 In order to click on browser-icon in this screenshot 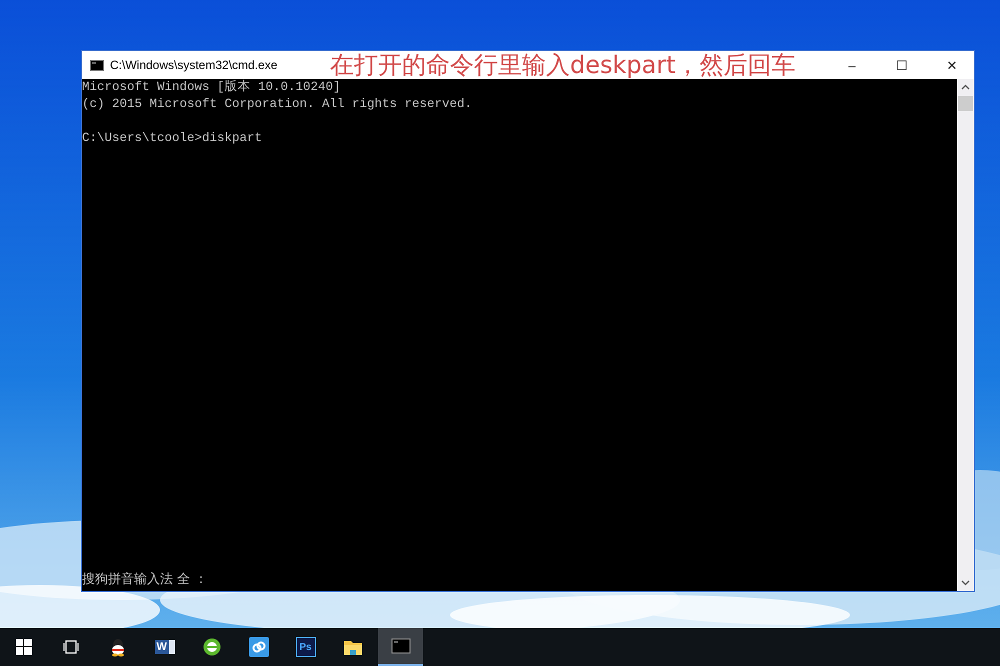, I will do `click(212, 647)`.